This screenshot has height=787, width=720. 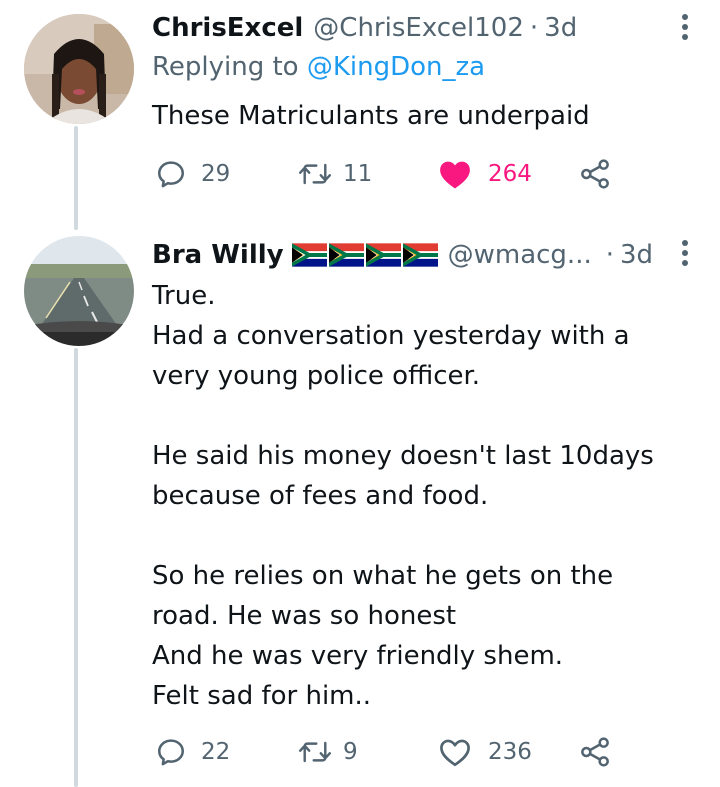 What do you see at coordinates (358, 174) in the screenshot?
I see `retweet-count: 11` at bounding box center [358, 174].